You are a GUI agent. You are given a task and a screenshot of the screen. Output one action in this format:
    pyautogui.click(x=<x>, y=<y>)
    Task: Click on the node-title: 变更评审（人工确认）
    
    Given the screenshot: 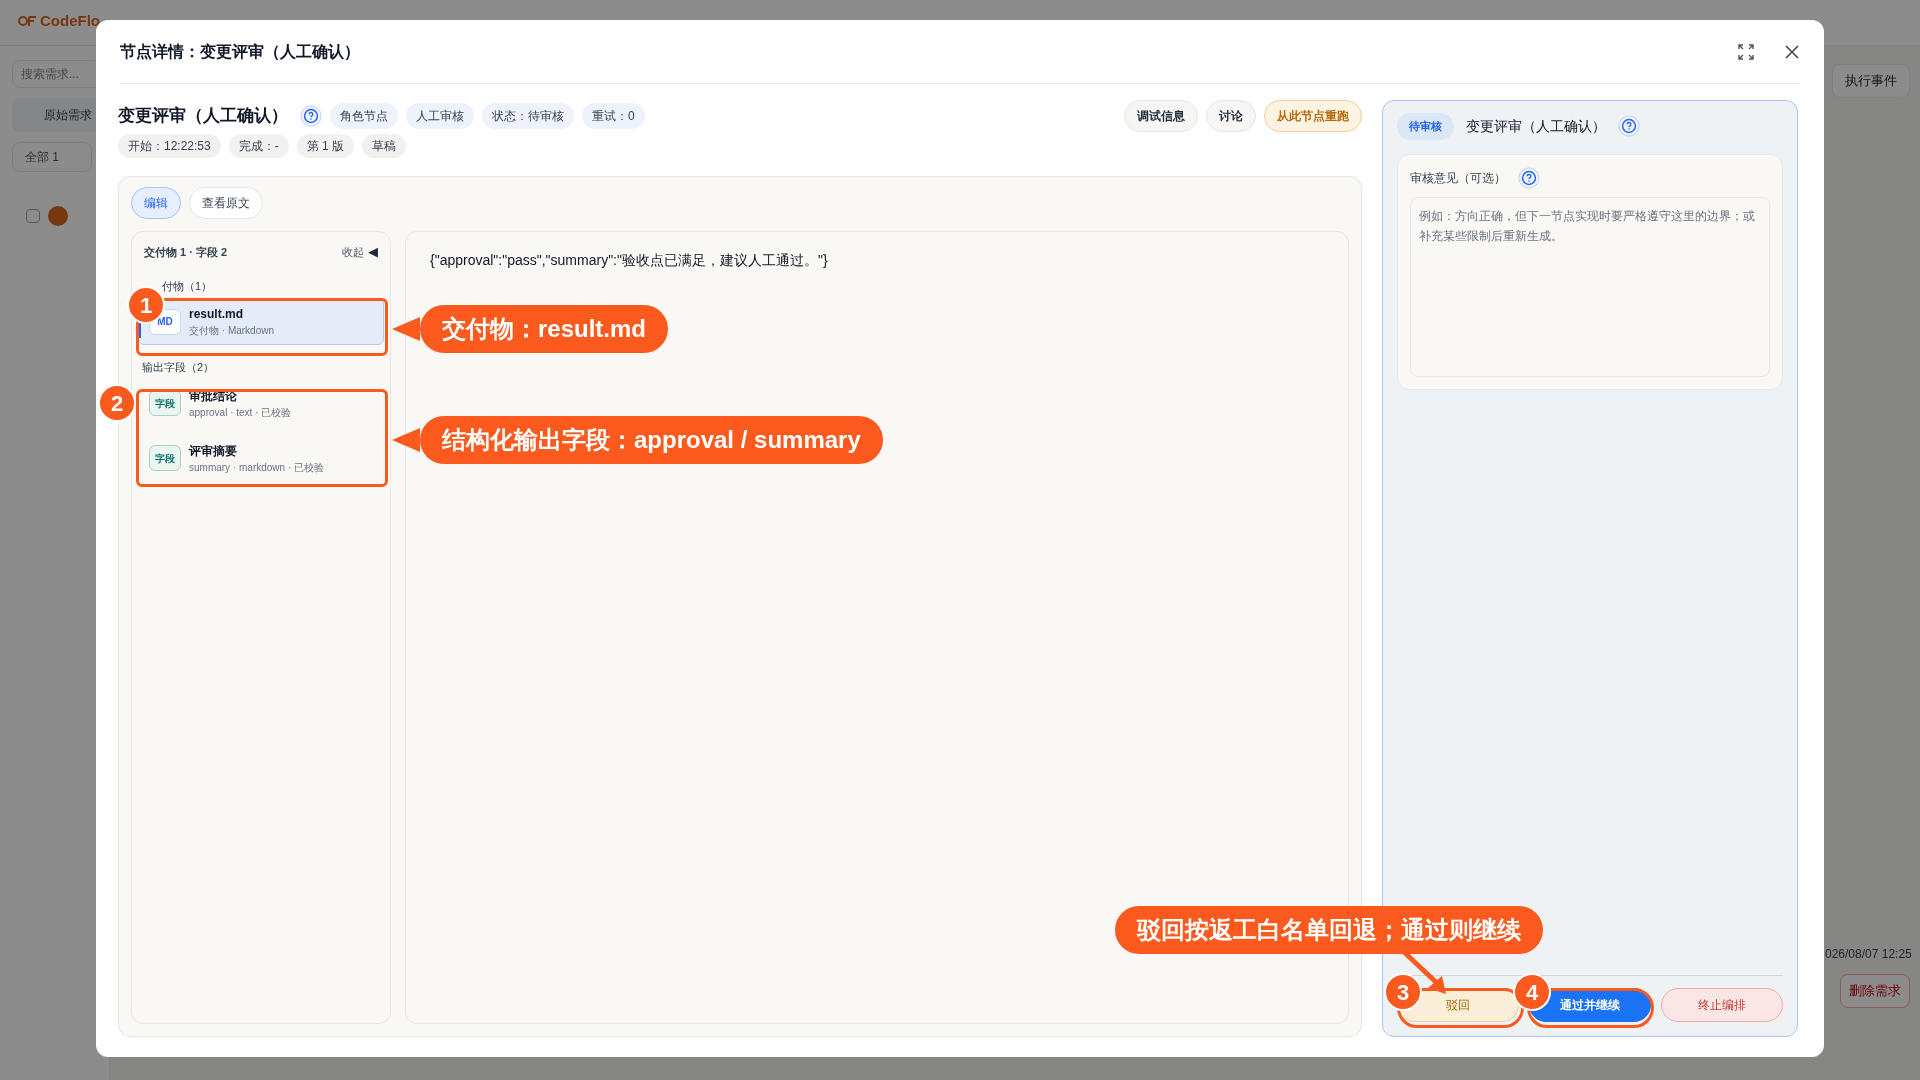 What is the action you would take?
    pyautogui.click(x=203, y=116)
    